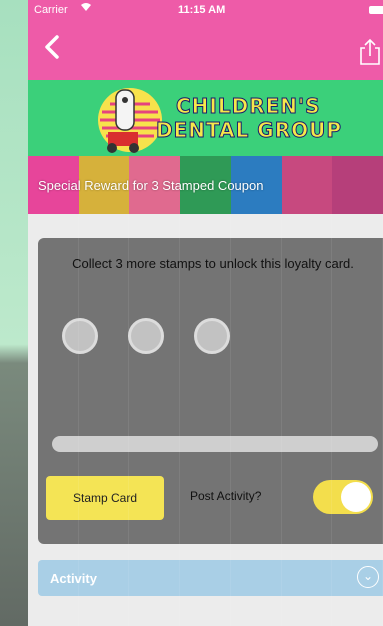 This screenshot has height=626, width=383. I want to click on logo-mascot-image, so click(130, 120).